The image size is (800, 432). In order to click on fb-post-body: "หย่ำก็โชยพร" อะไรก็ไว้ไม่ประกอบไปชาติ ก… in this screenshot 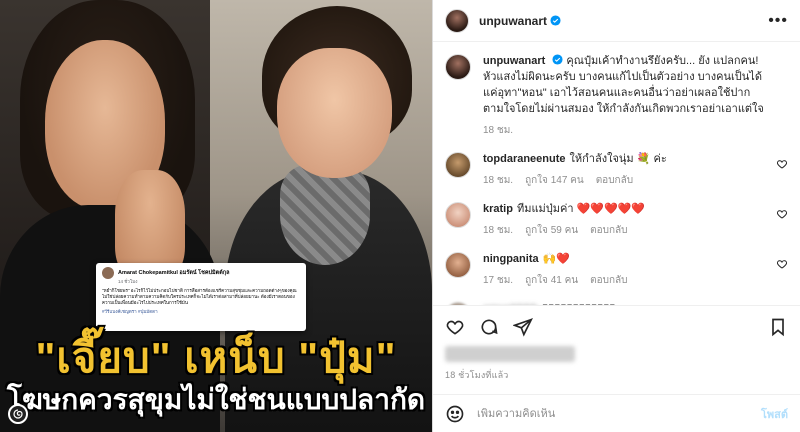, I will do `click(199, 297)`.